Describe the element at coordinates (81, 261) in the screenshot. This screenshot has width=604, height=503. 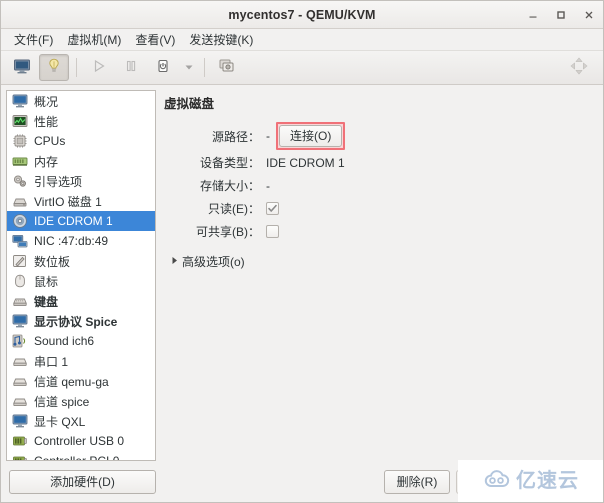
I see `sidebar-item-tablet: 数位板` at that location.